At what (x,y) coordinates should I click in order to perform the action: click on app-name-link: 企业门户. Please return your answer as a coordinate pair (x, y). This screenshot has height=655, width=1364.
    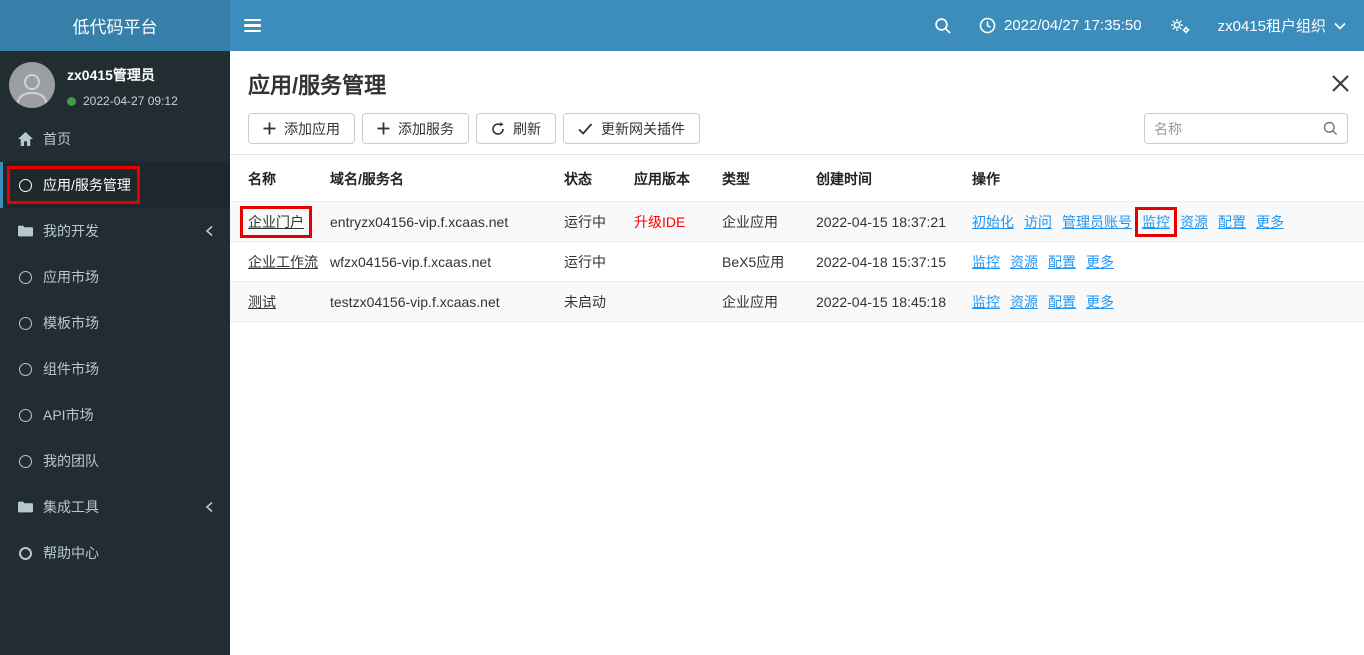
    Looking at the image, I should click on (276, 222).